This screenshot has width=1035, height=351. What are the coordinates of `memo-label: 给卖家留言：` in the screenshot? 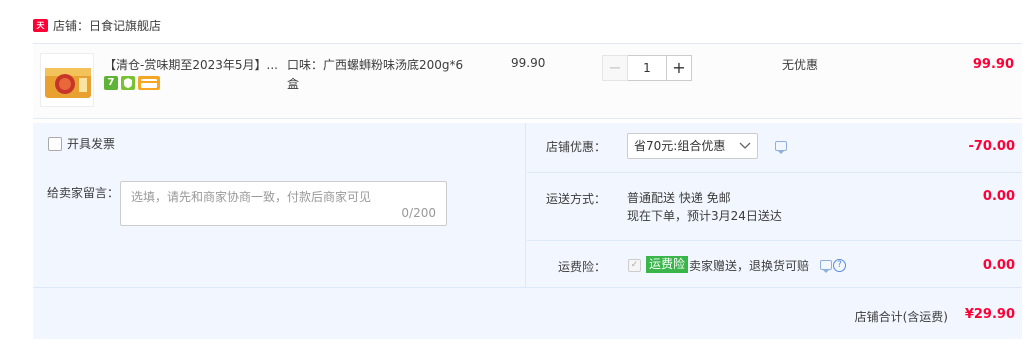 It's located at (83, 193).